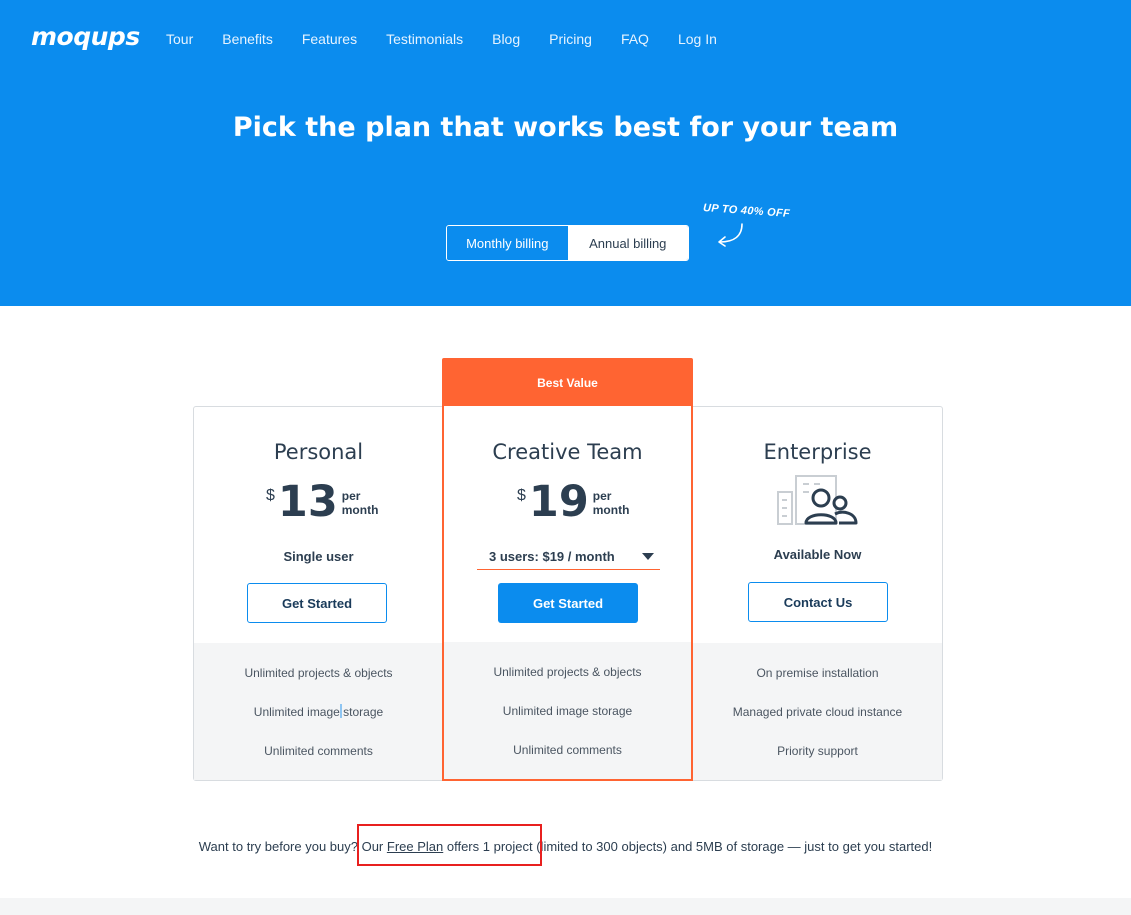  I want to click on text-cursor, so click(341, 711).